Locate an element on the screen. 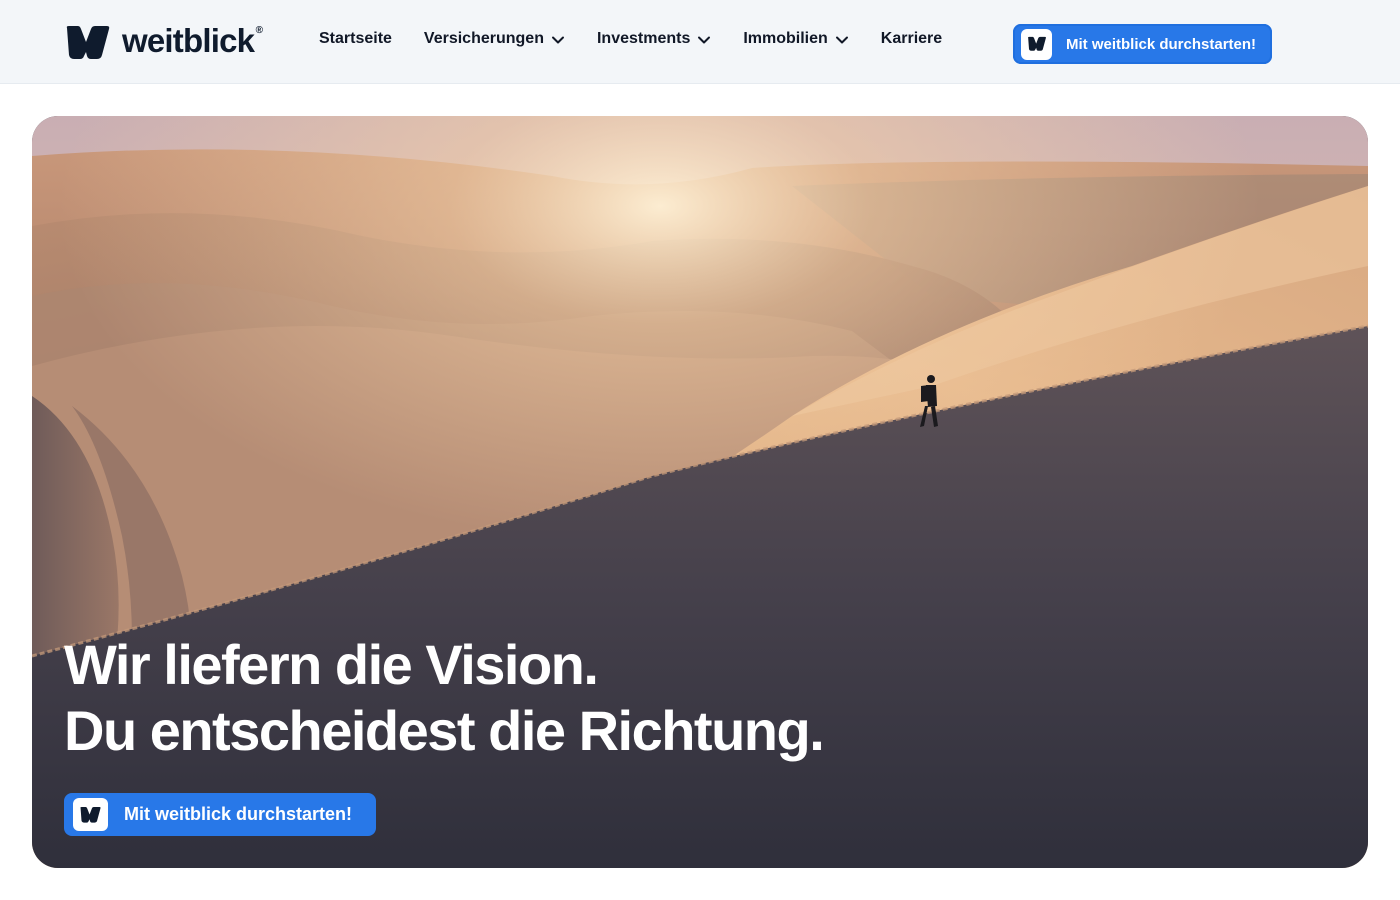  nav-label: Versicherungen is located at coordinates (483, 38).